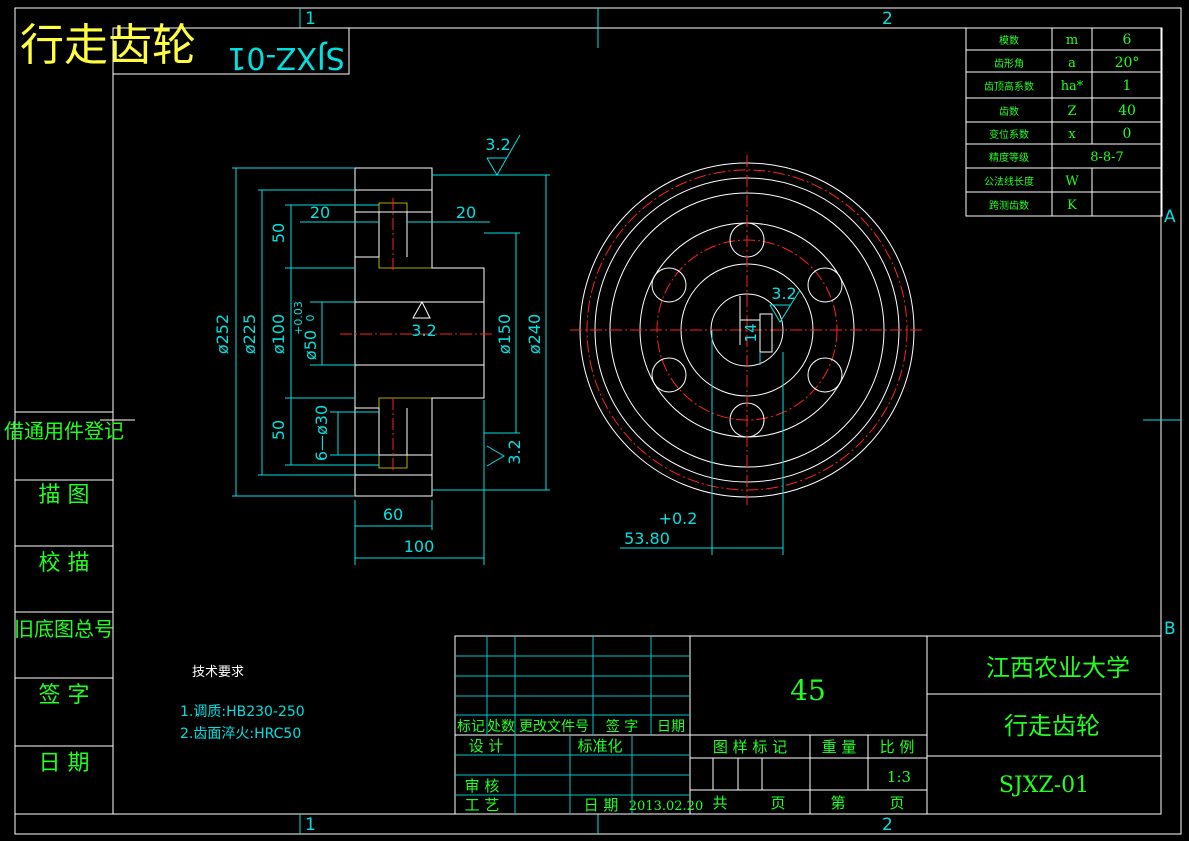 This screenshot has height=841, width=1189. I want to click on dim-keyway-tol: +0.2, so click(678, 518).